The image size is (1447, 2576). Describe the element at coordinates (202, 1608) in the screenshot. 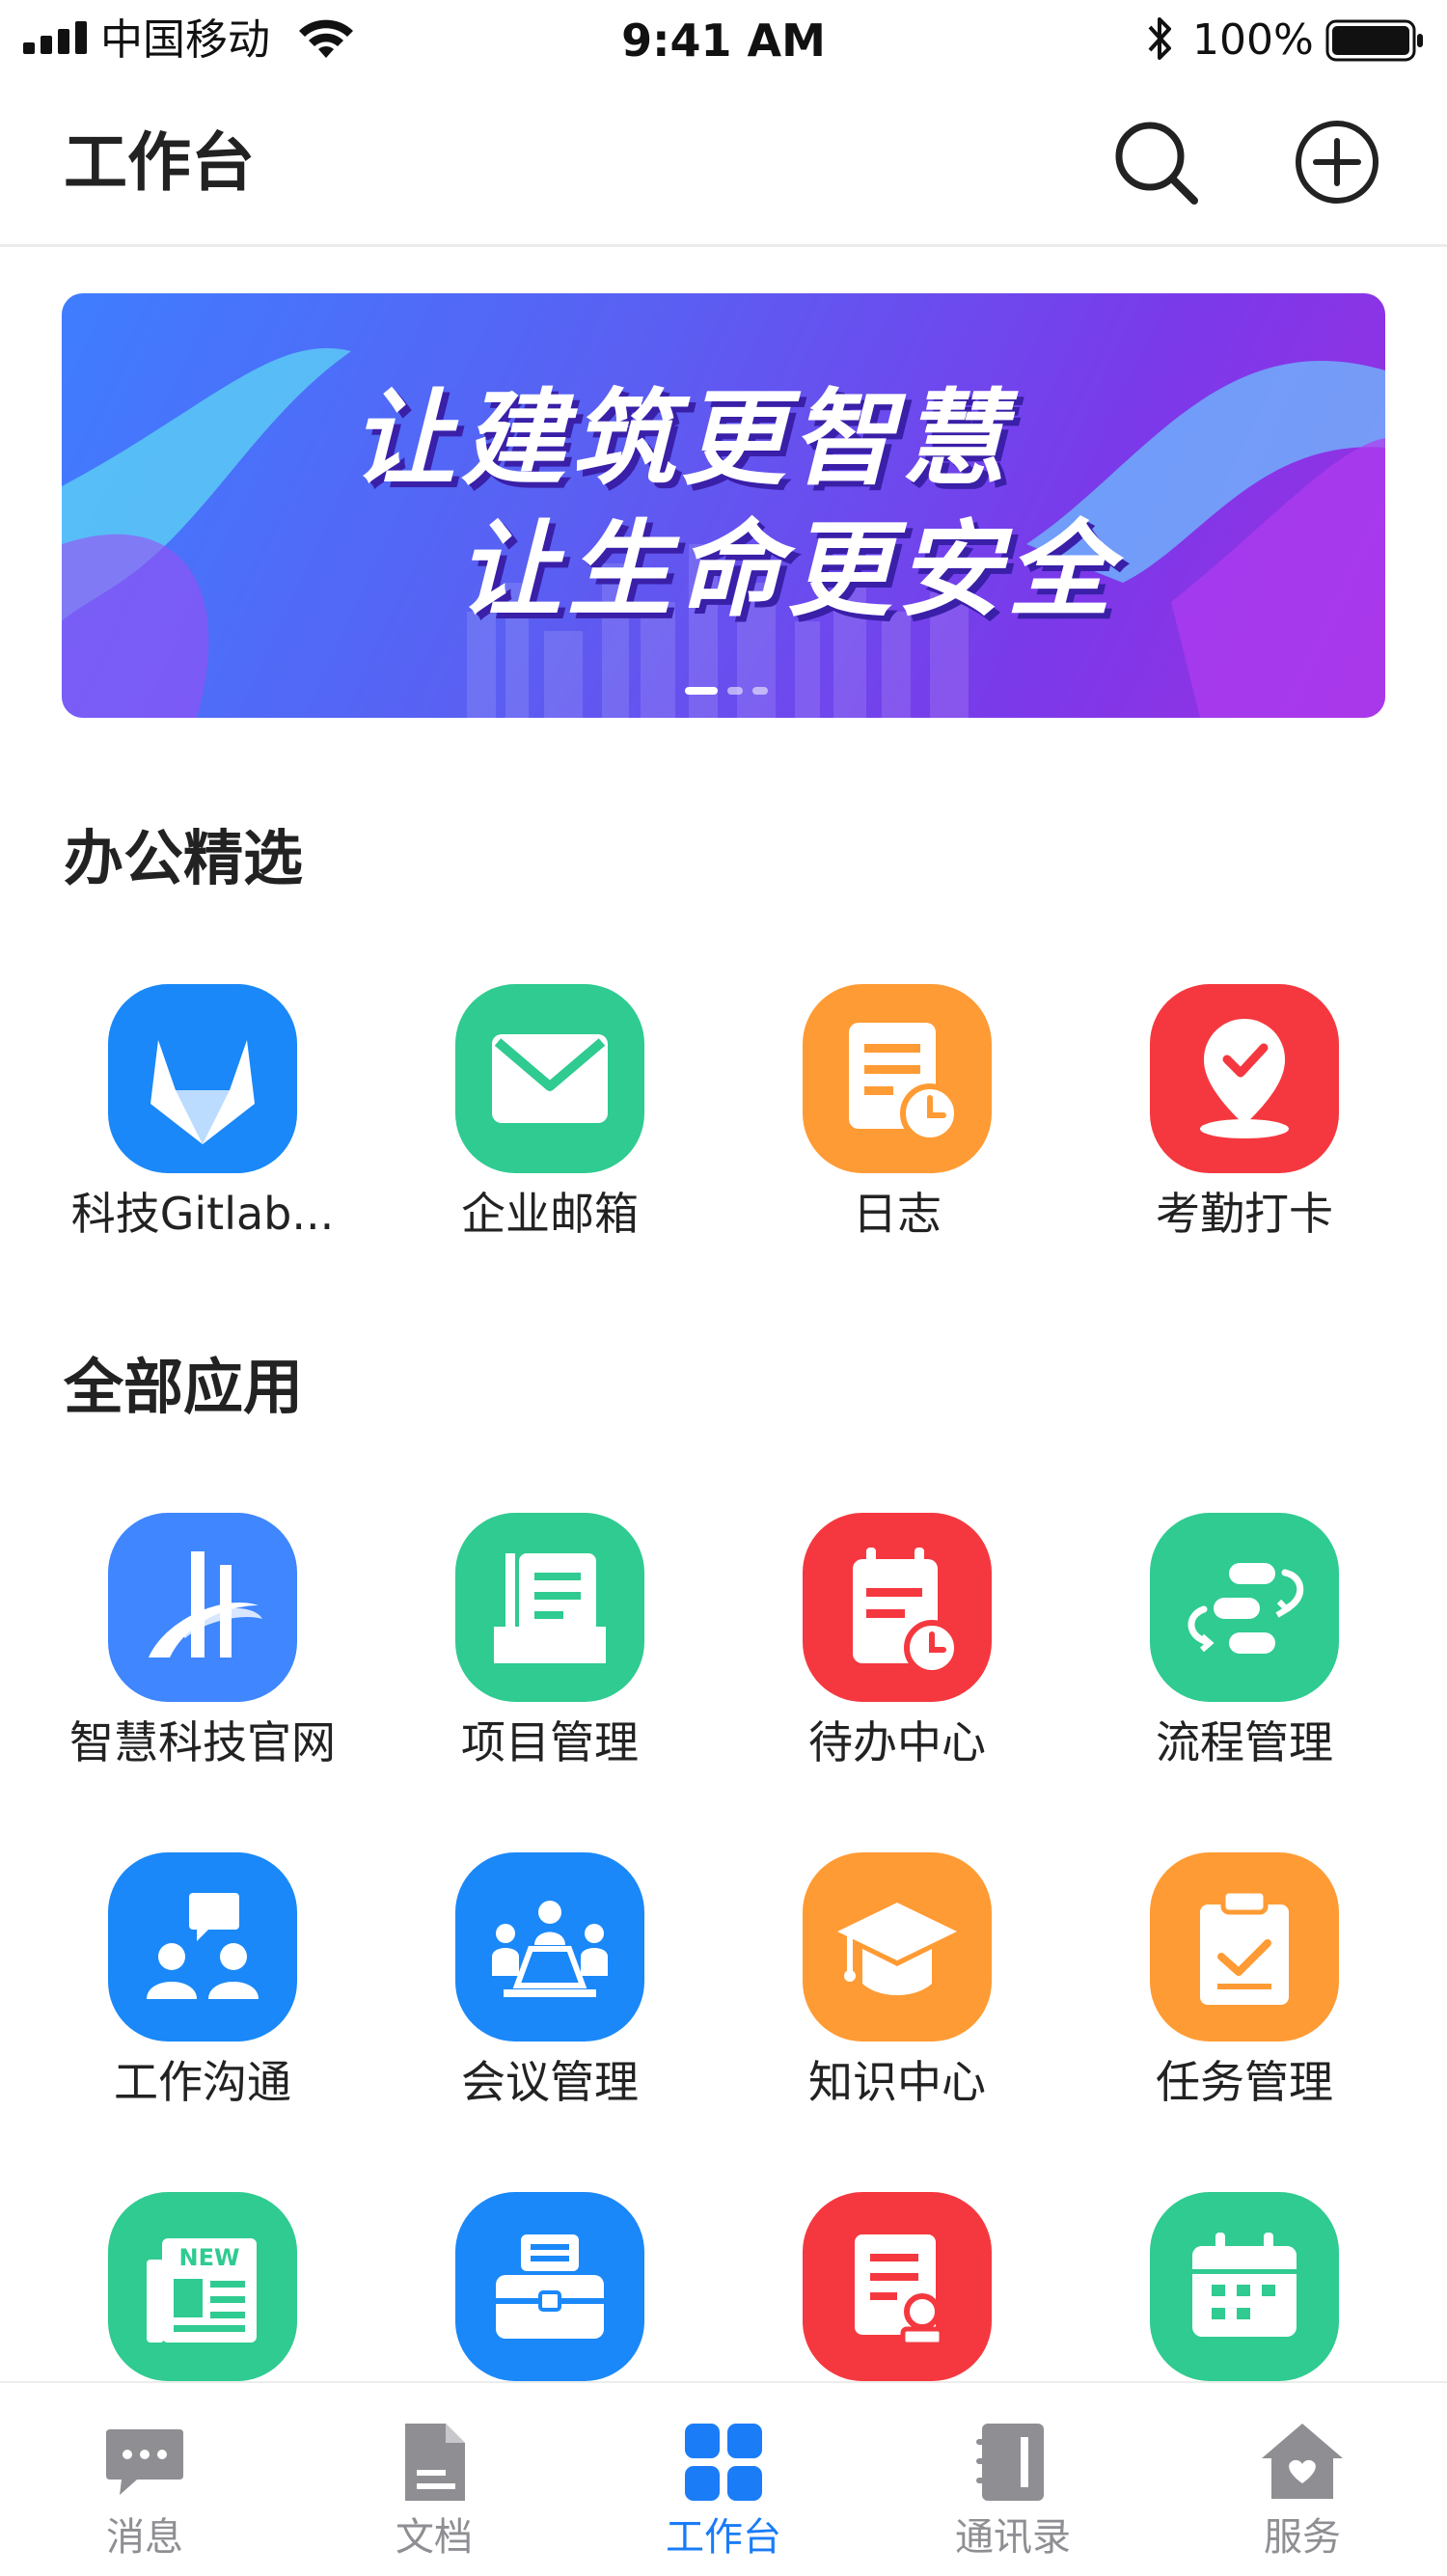

I see `website-logo-icon` at that location.